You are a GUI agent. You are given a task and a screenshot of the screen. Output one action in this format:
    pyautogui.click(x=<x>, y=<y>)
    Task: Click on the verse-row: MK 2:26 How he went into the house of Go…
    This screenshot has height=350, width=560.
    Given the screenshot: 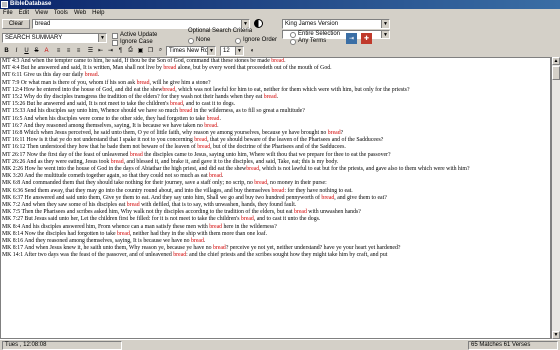 What is the action you would take?
    pyautogui.click(x=276, y=169)
    